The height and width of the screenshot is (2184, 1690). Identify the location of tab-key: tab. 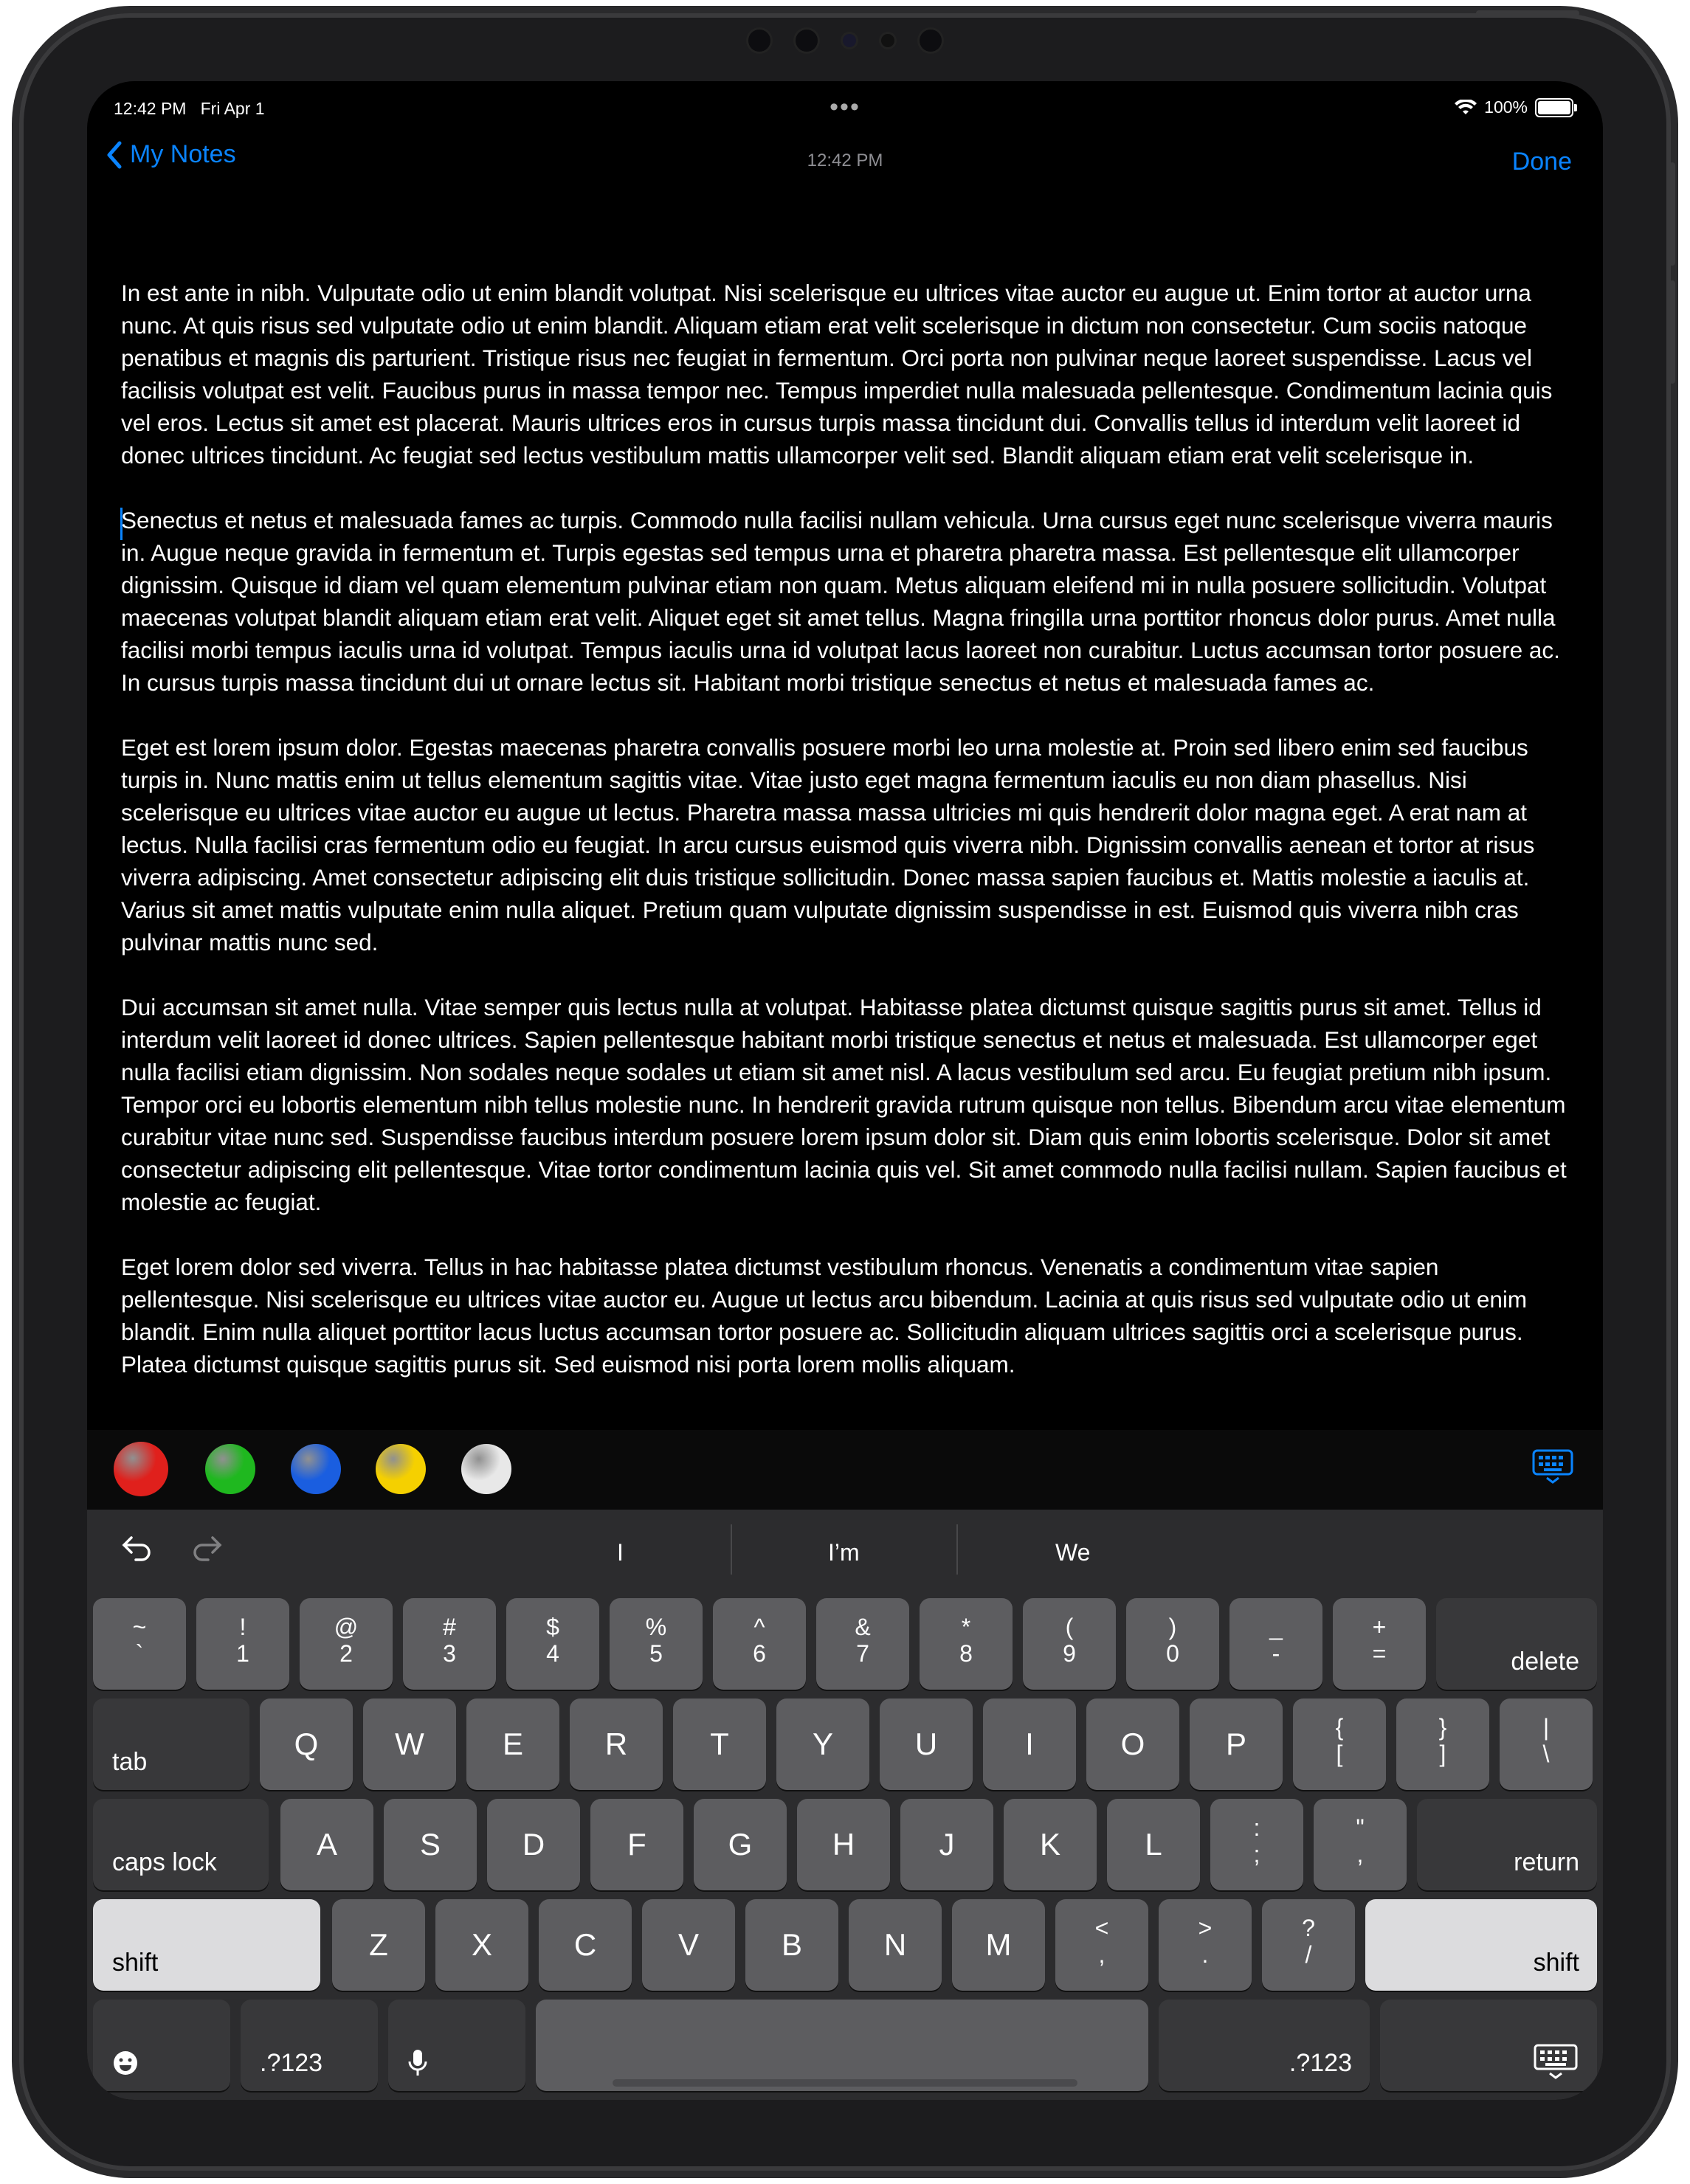
(171, 1744).